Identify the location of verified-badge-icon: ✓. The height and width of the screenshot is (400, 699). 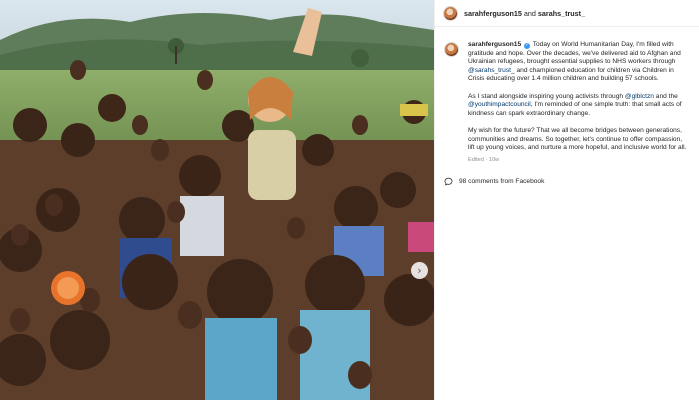
(526, 46).